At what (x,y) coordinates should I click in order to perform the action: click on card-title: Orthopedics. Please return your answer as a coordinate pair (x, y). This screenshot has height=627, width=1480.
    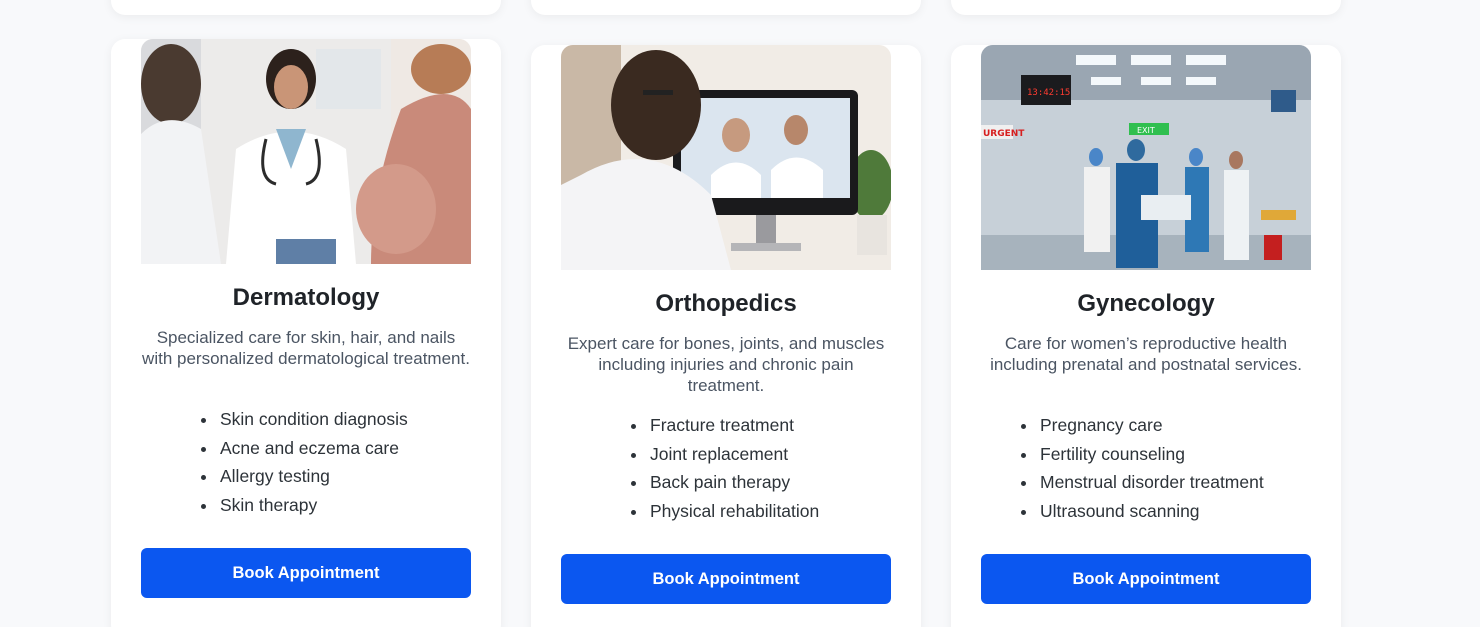
    Looking at the image, I should click on (726, 303).